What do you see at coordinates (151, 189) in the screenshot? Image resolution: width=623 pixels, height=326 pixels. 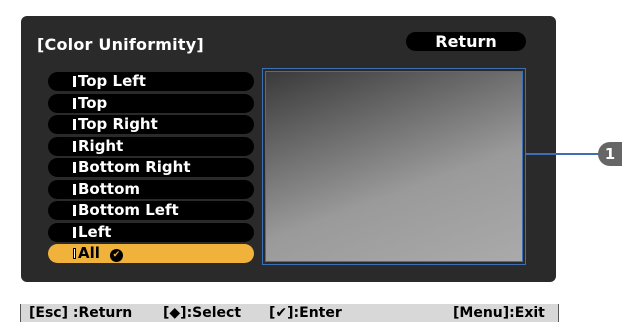 I see `menu-item-bottom: Bottom` at bounding box center [151, 189].